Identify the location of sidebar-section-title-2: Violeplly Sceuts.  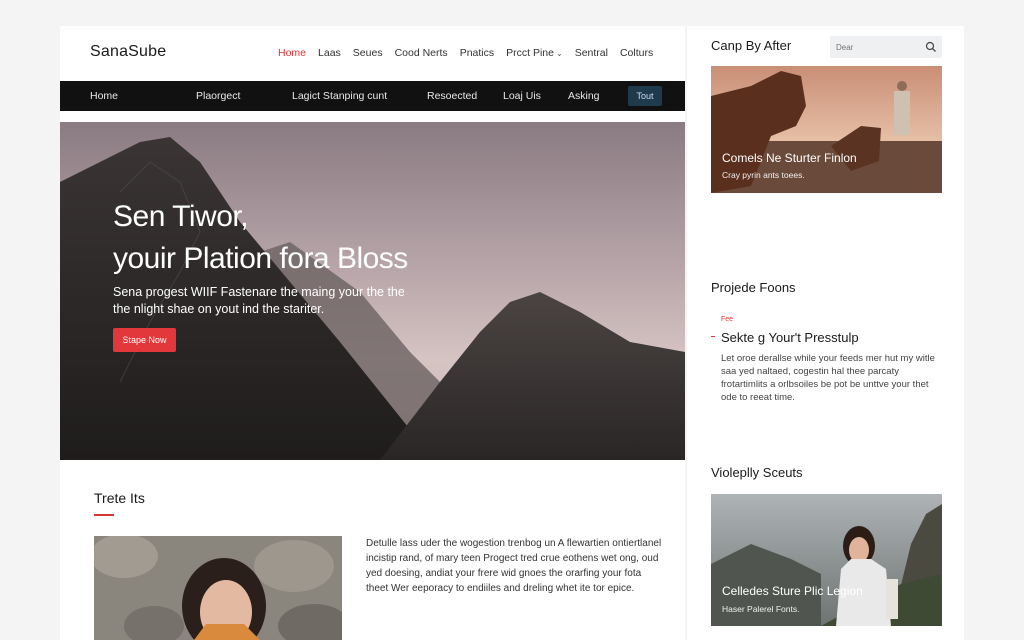
(757, 472).